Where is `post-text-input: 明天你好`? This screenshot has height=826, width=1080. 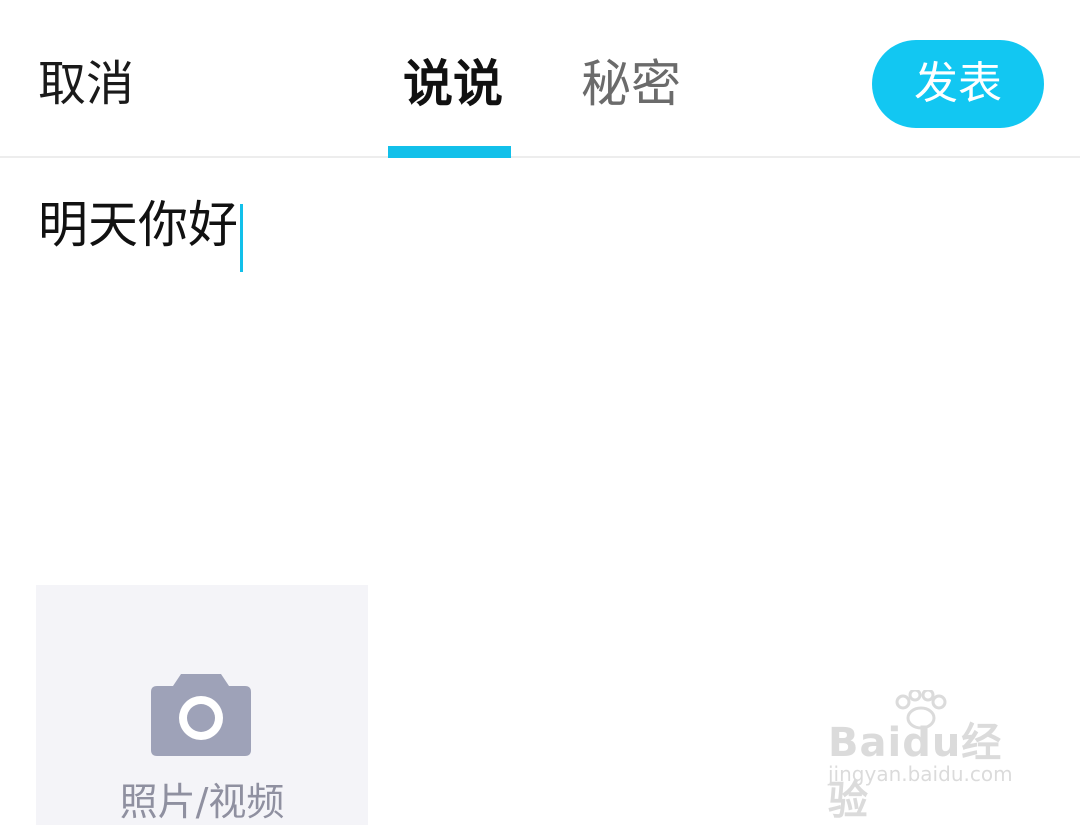
post-text-input: 明天你好 is located at coordinates (538, 231).